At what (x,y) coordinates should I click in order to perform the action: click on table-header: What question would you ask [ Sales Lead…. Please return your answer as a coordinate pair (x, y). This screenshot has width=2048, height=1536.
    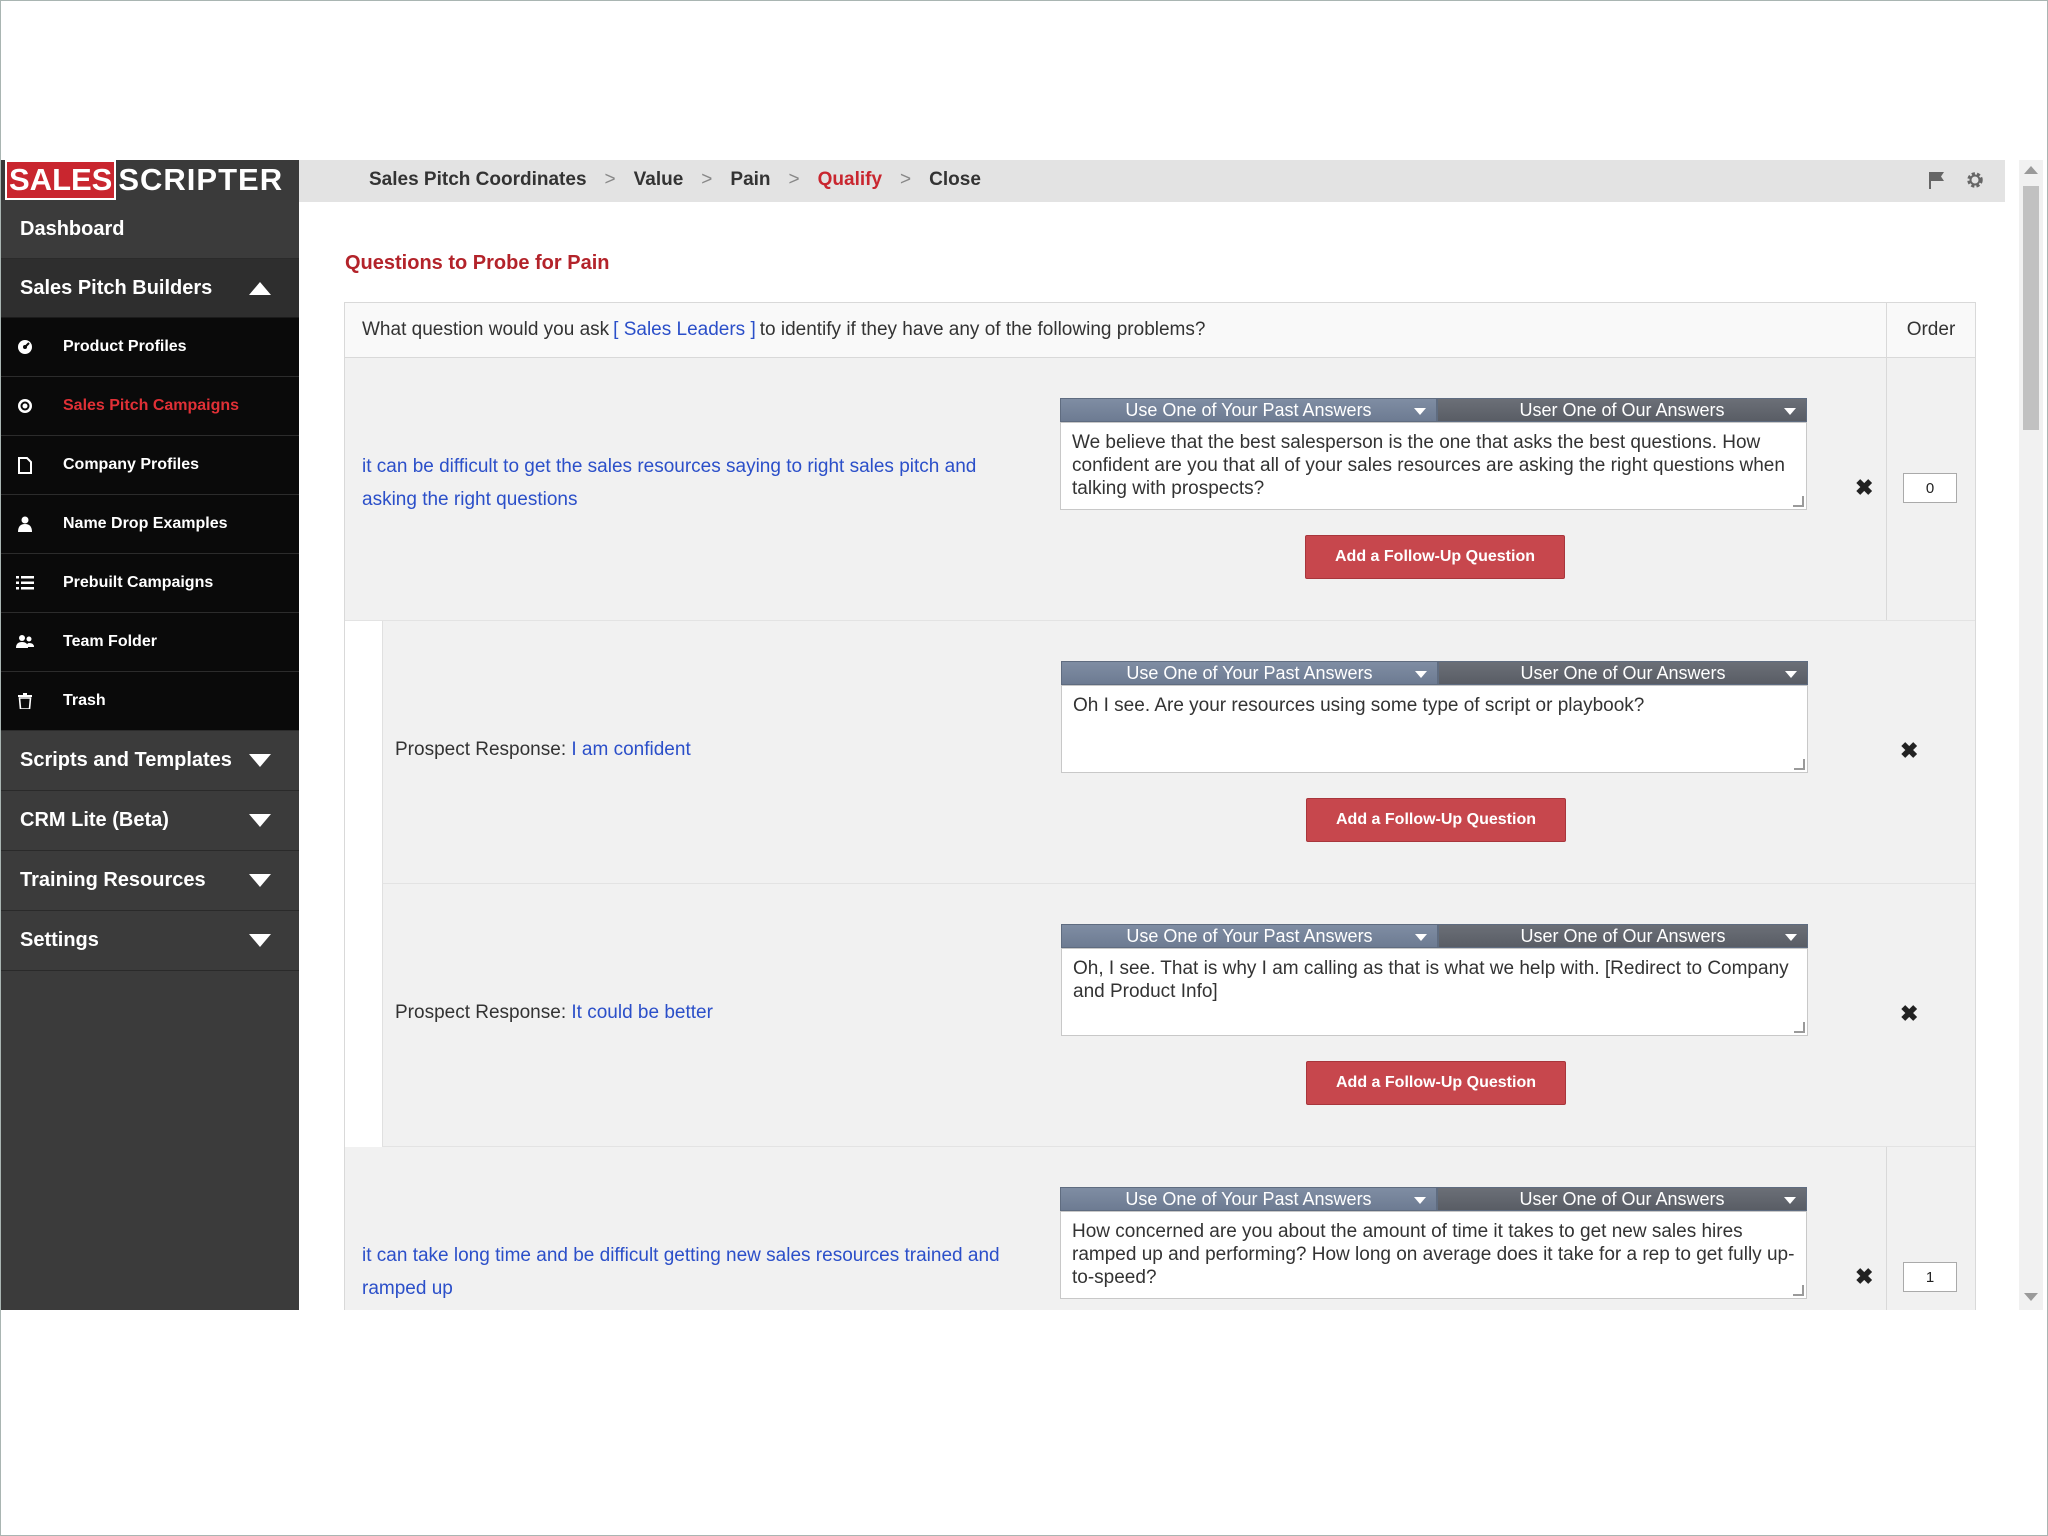
    Looking at the image, I should click on (1160, 330).